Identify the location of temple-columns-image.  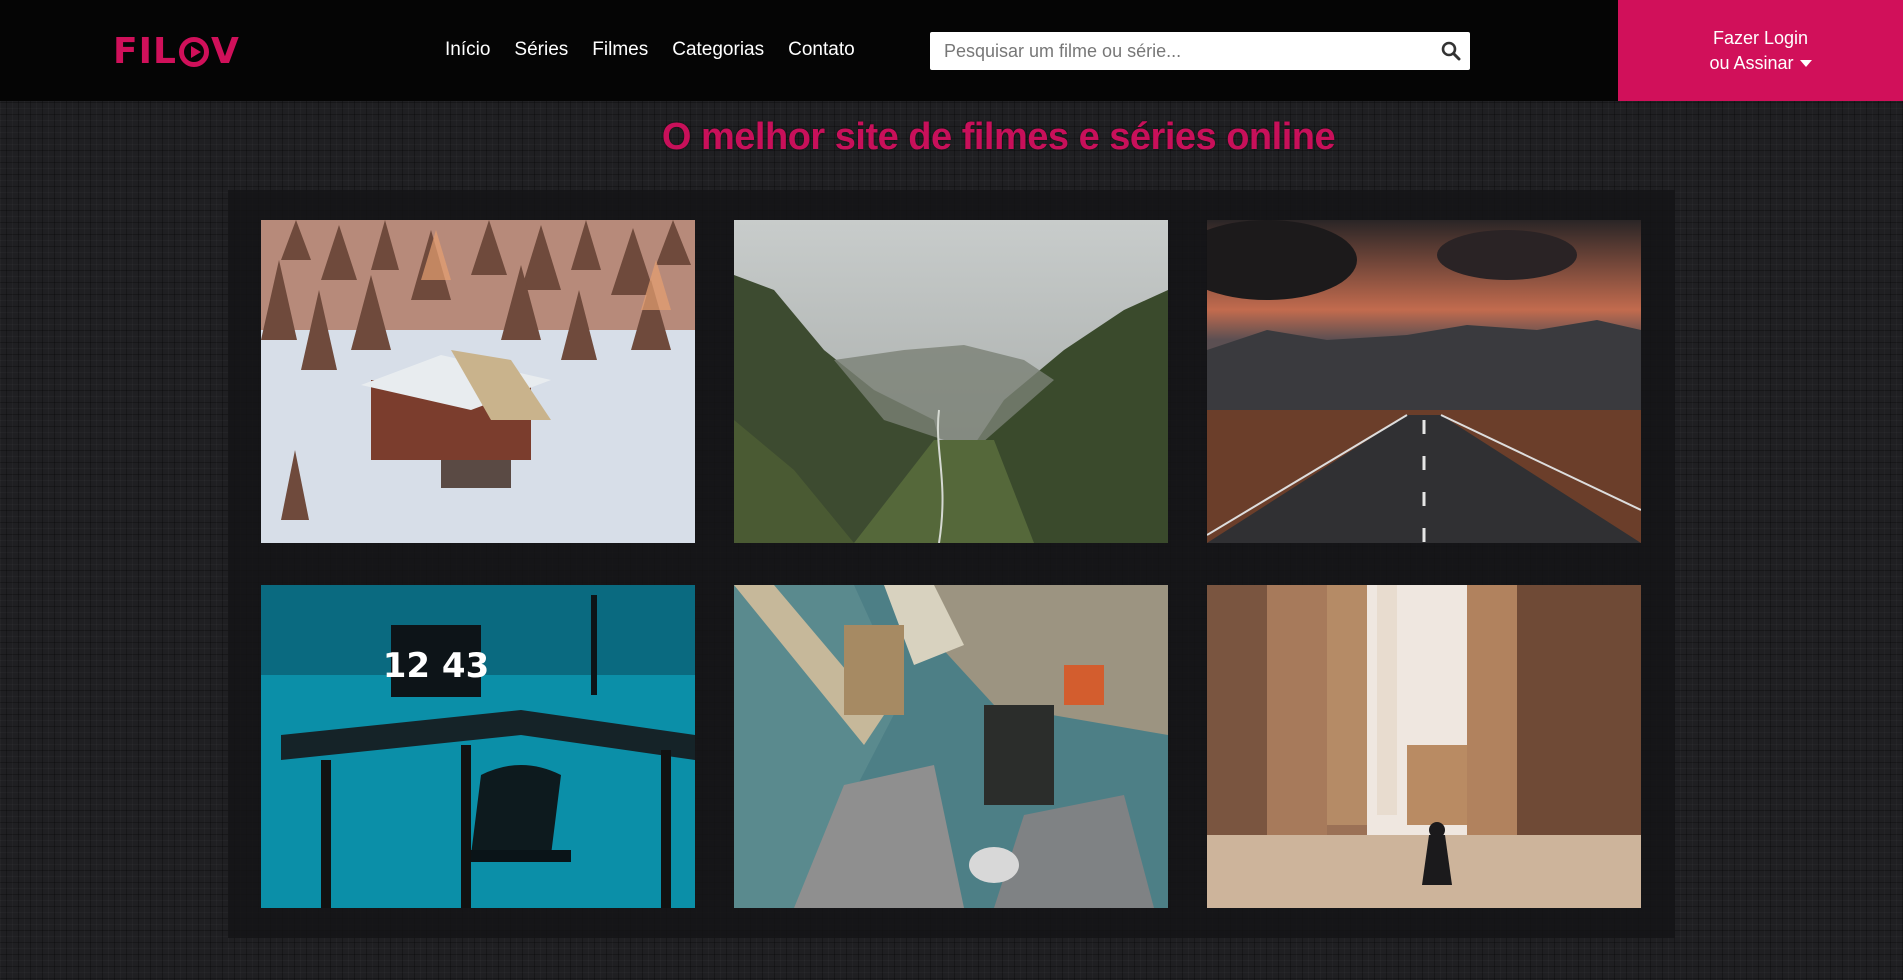
(1424, 746).